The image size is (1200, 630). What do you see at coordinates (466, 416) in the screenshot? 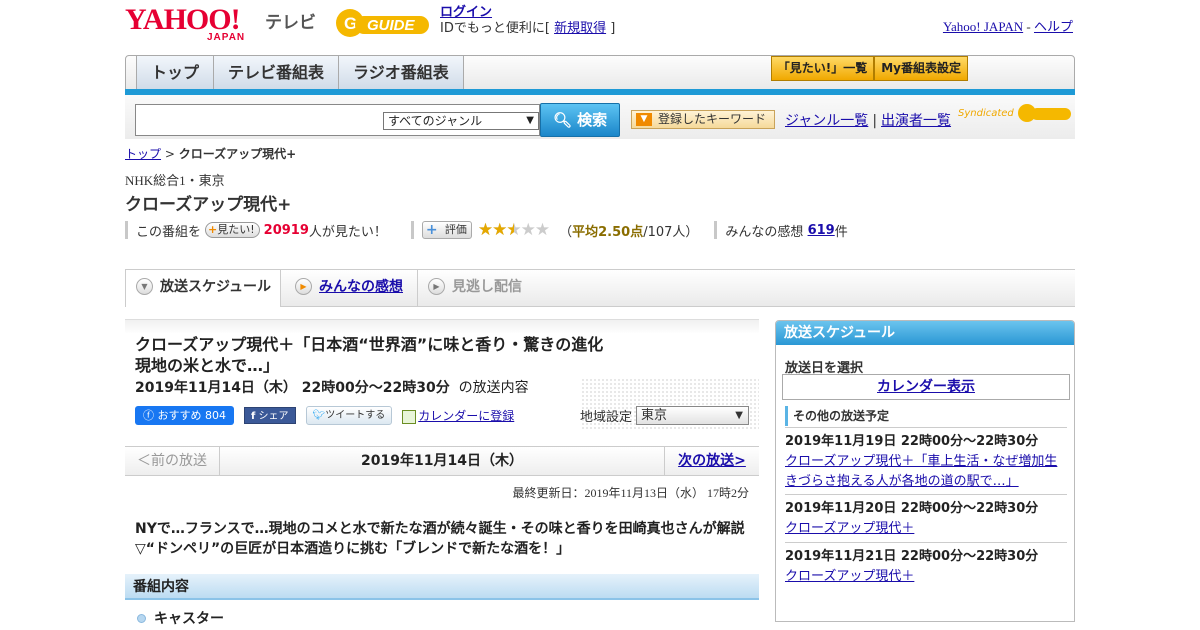
I see `calendar-register-label: カレンダーに登録` at bounding box center [466, 416].